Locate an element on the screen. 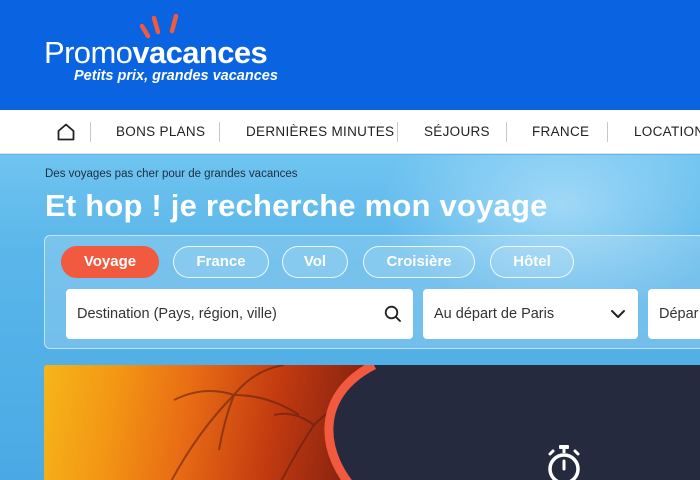 This screenshot has height=480, width=700. tab-hotel: Hôtel is located at coordinates (532, 262).